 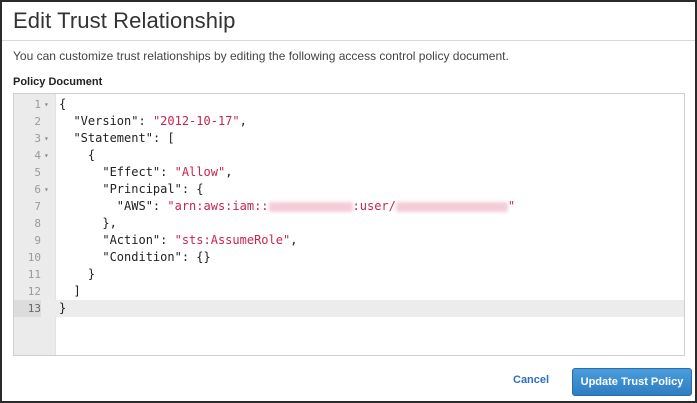 I want to click on json-string: "sts:AssumeRole", so click(x=232, y=240).